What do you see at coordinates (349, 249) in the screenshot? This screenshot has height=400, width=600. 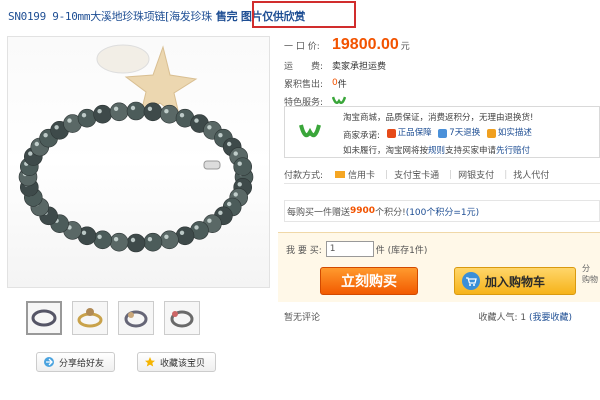 I see `quantity-input: 1` at bounding box center [349, 249].